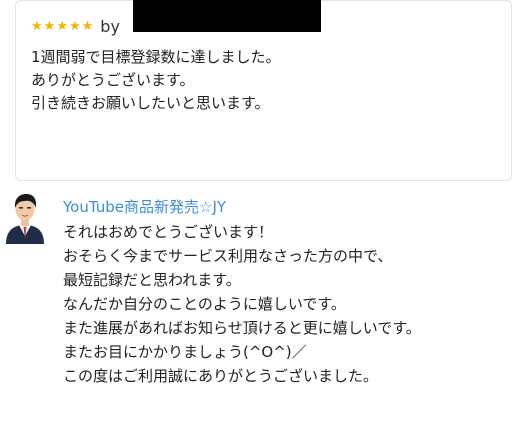  Describe the element at coordinates (25, 219) in the screenshot. I see `avatar` at that location.